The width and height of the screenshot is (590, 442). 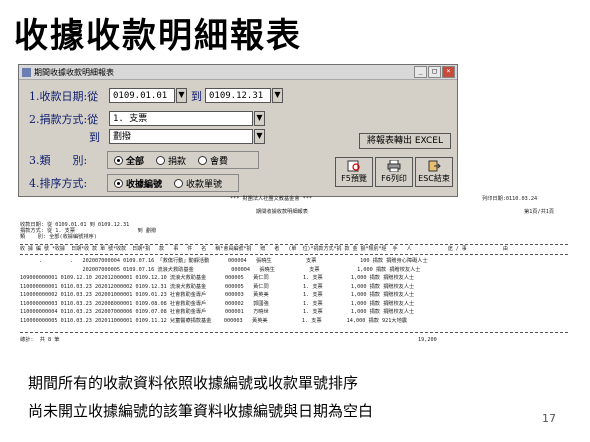 I want to click on sort-receipt-radio: 收據編號, so click(x=138, y=183).